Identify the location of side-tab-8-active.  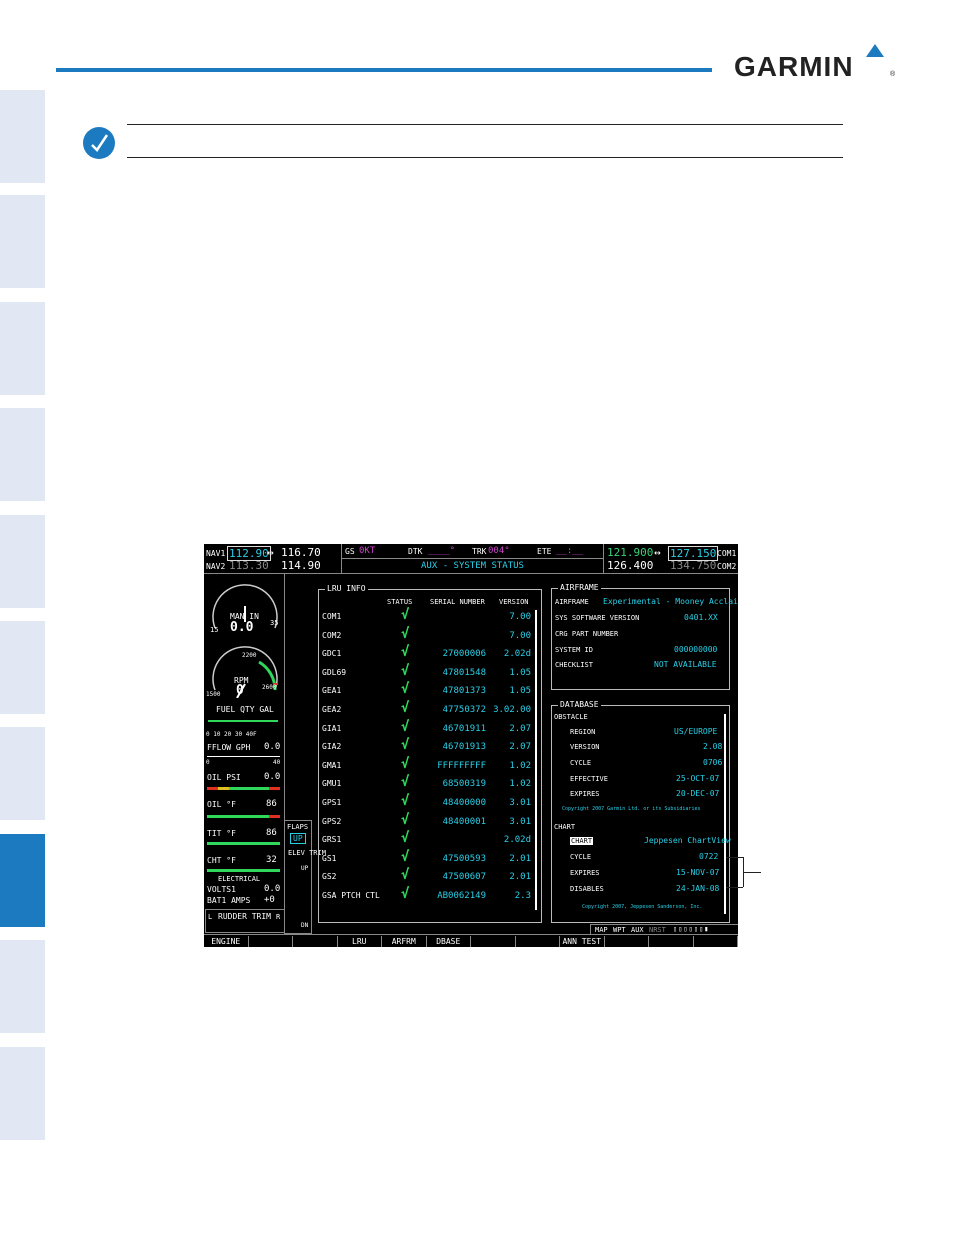
(22, 880).